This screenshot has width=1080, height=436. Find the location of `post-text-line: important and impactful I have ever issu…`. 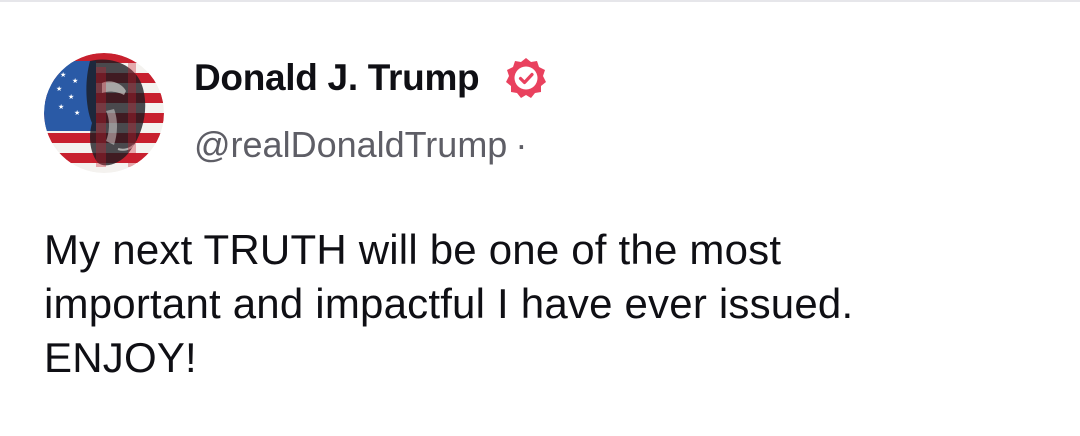

post-text-line: important and impactful I have ever issu… is located at coordinates (449, 303).